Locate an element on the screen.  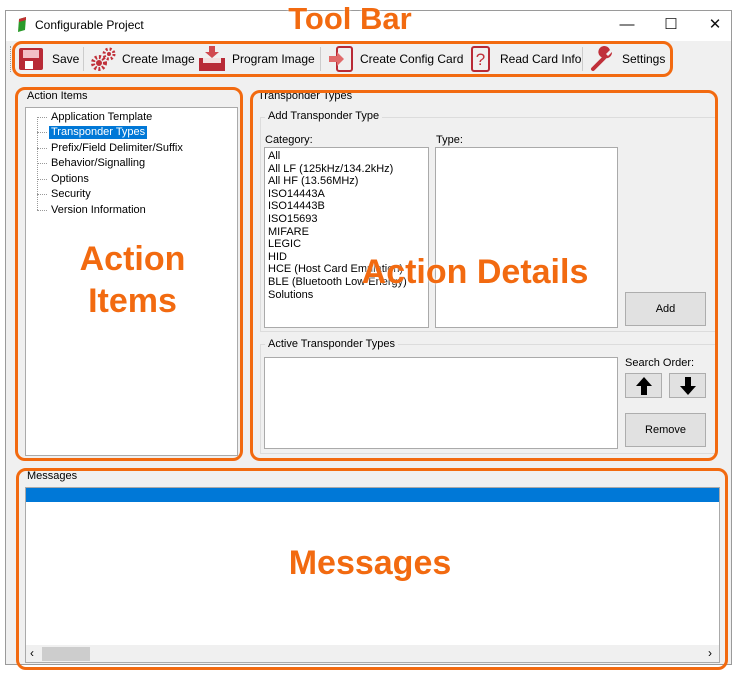
annotation-messages: Messages is located at coordinates (370, 563).